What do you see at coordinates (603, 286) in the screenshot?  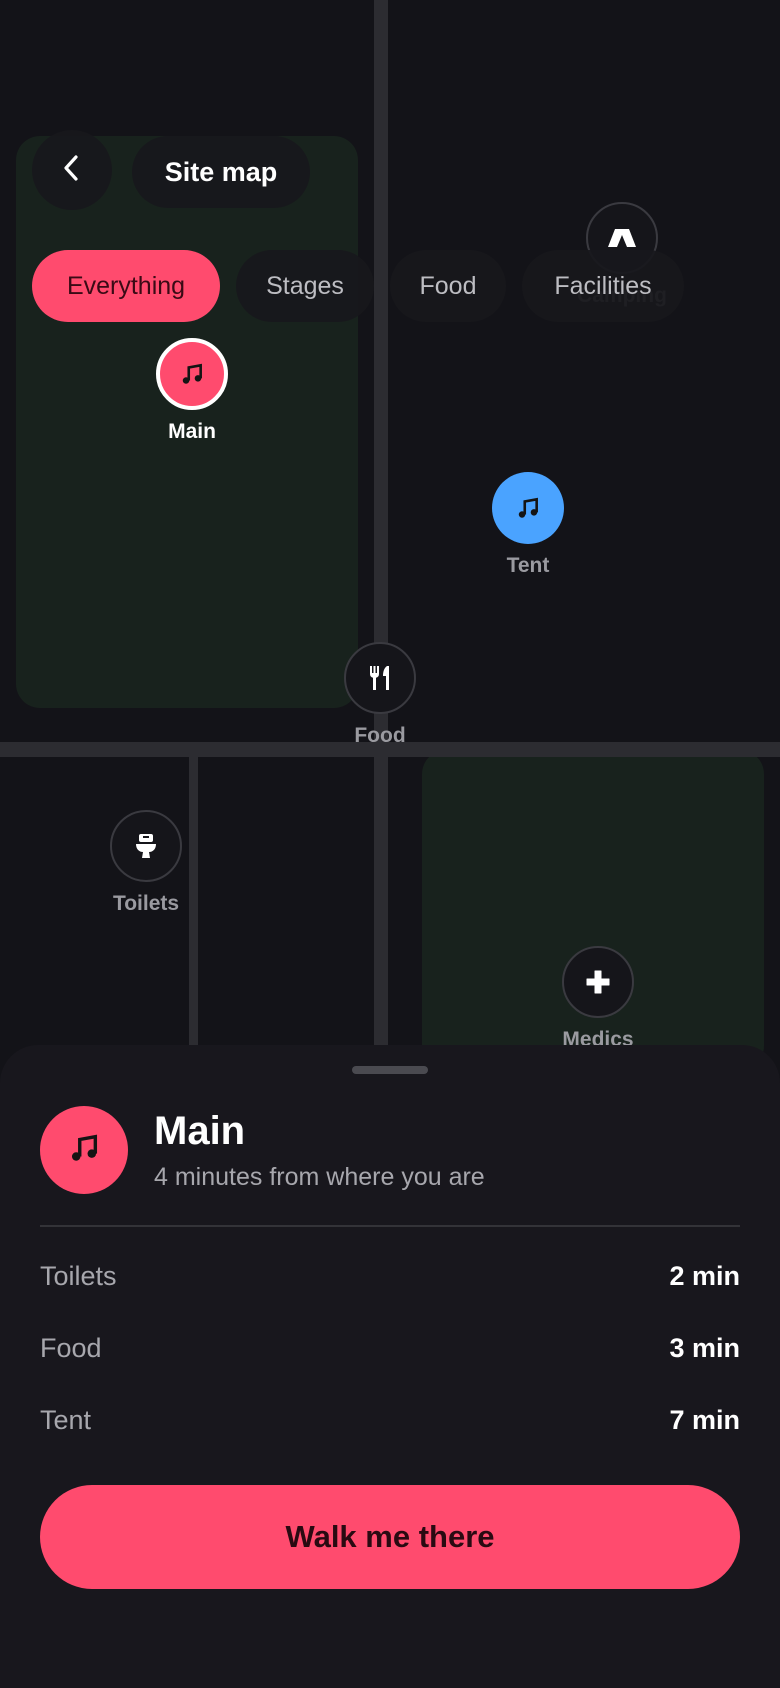 I see `filter-facilities: Facilities` at bounding box center [603, 286].